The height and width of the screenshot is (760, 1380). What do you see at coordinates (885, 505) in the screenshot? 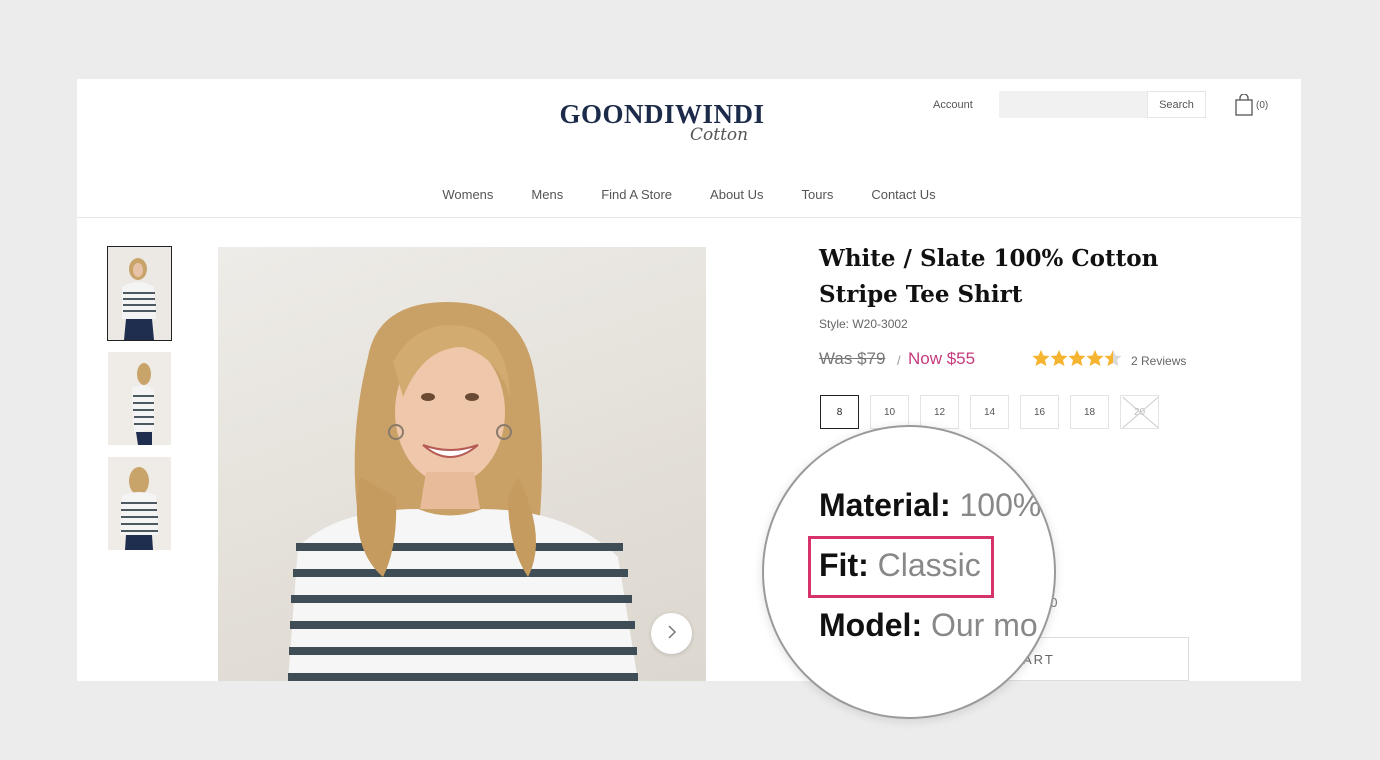
I see `material-label: Material:` at bounding box center [885, 505].